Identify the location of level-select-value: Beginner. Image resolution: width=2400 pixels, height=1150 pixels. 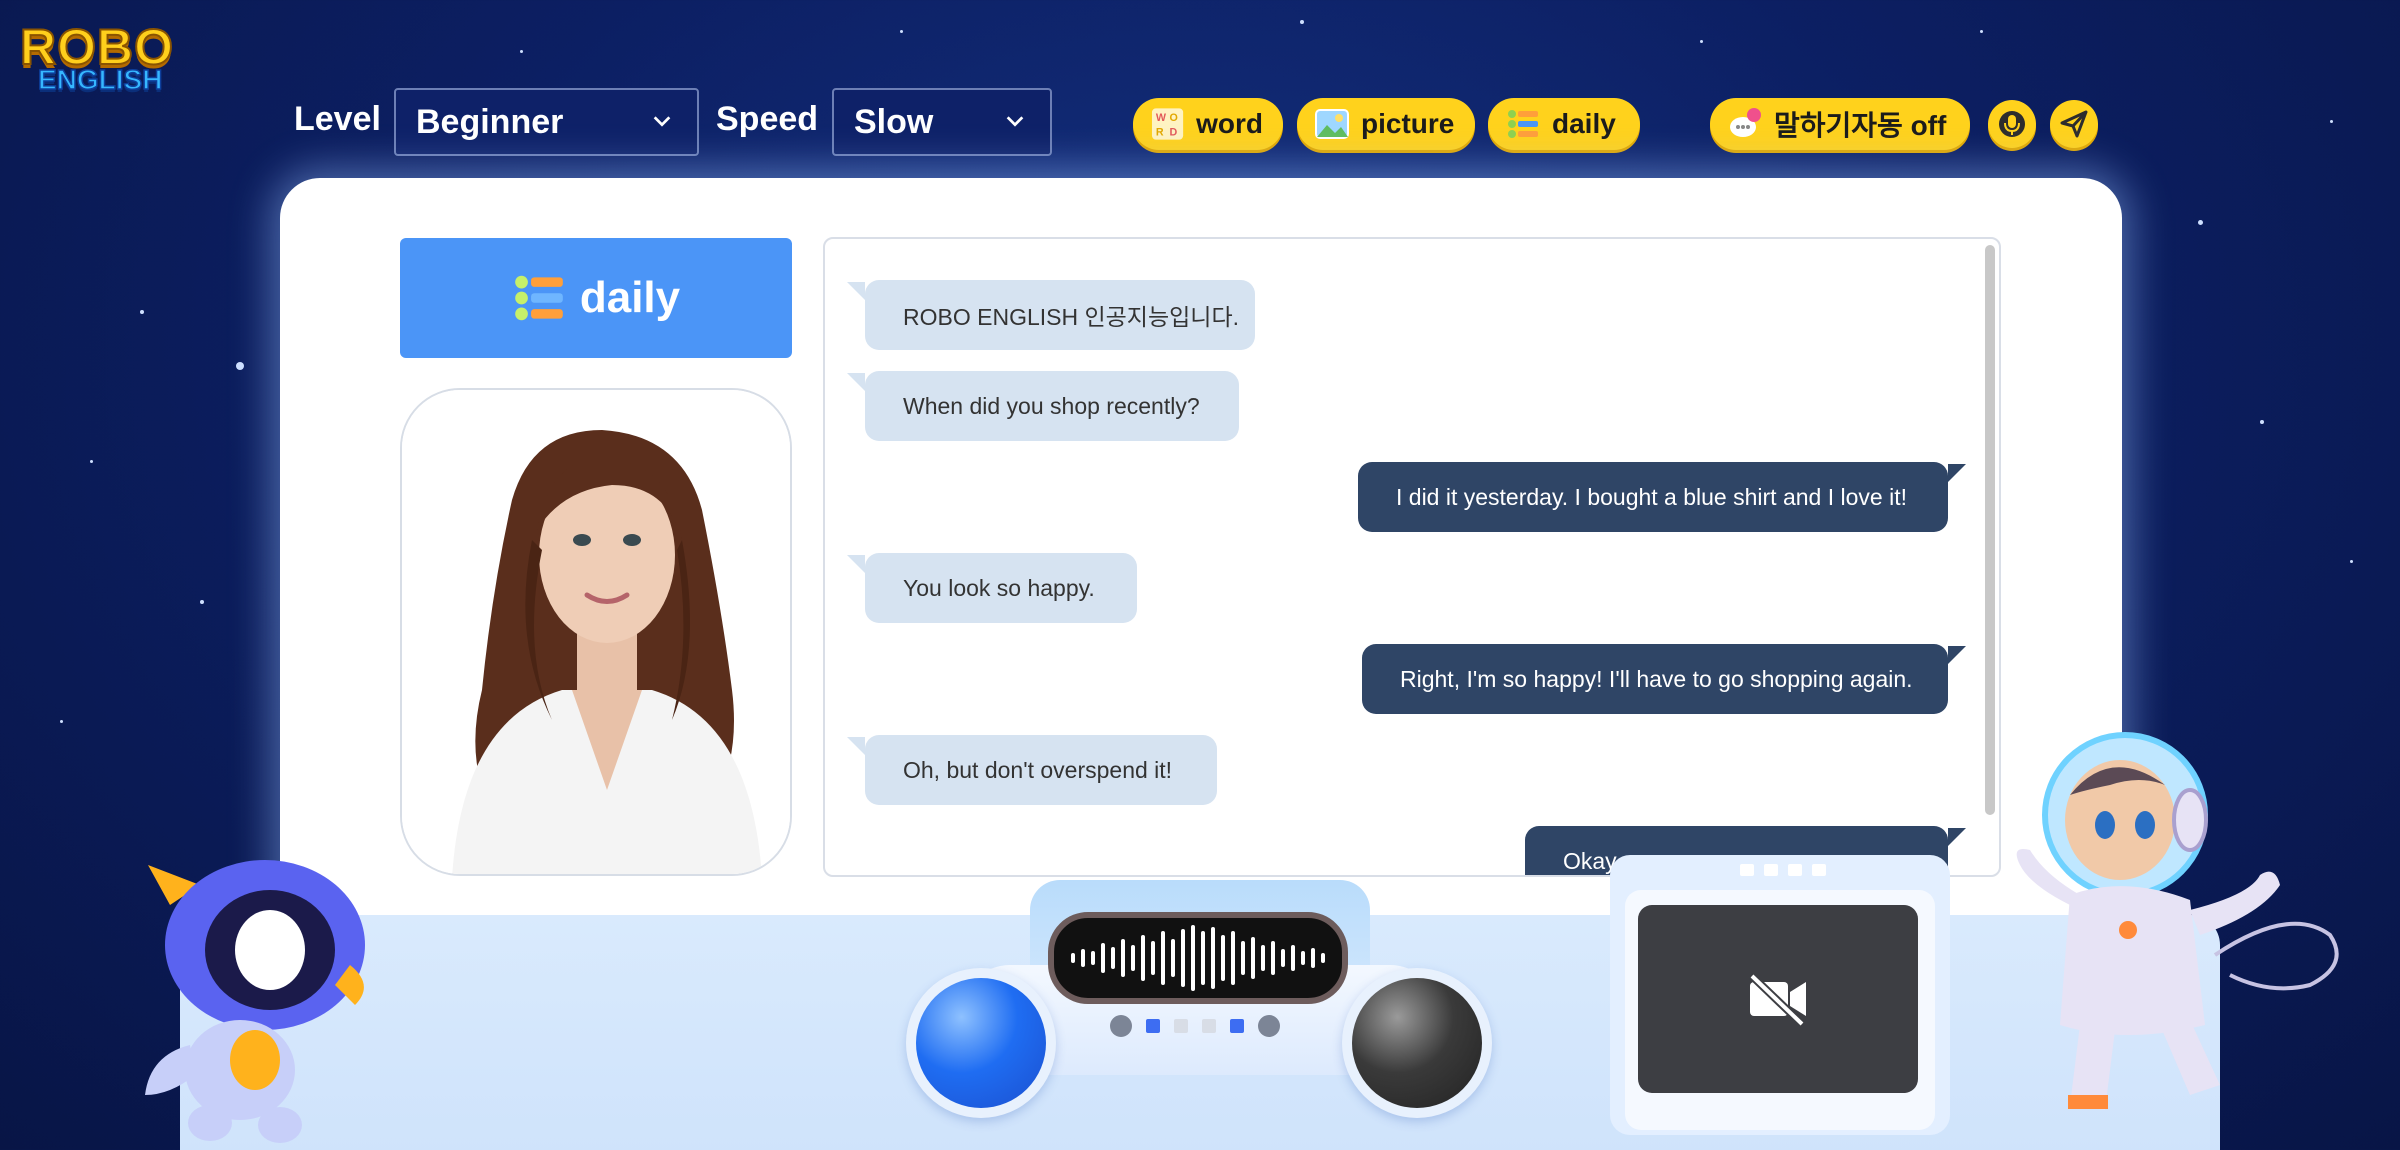
(490, 121).